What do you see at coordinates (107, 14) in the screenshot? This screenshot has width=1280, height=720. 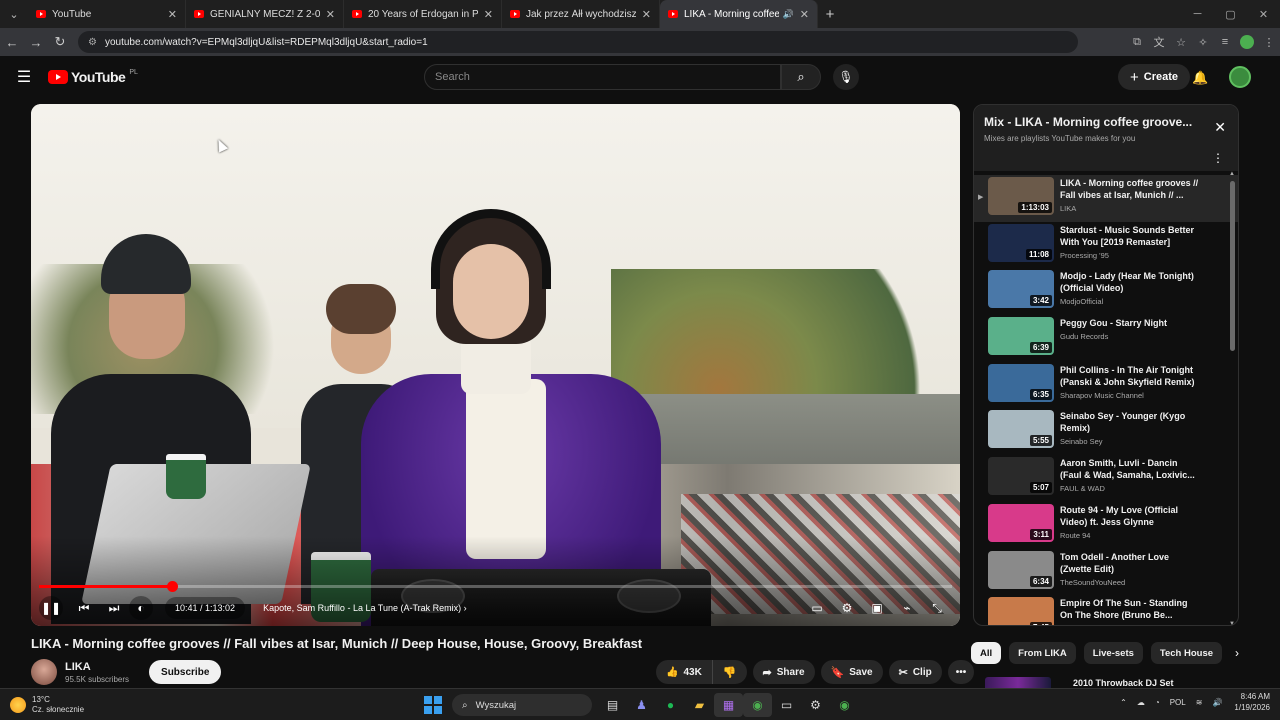 I see `browser-tab-0: YouTube ✕` at bounding box center [107, 14].